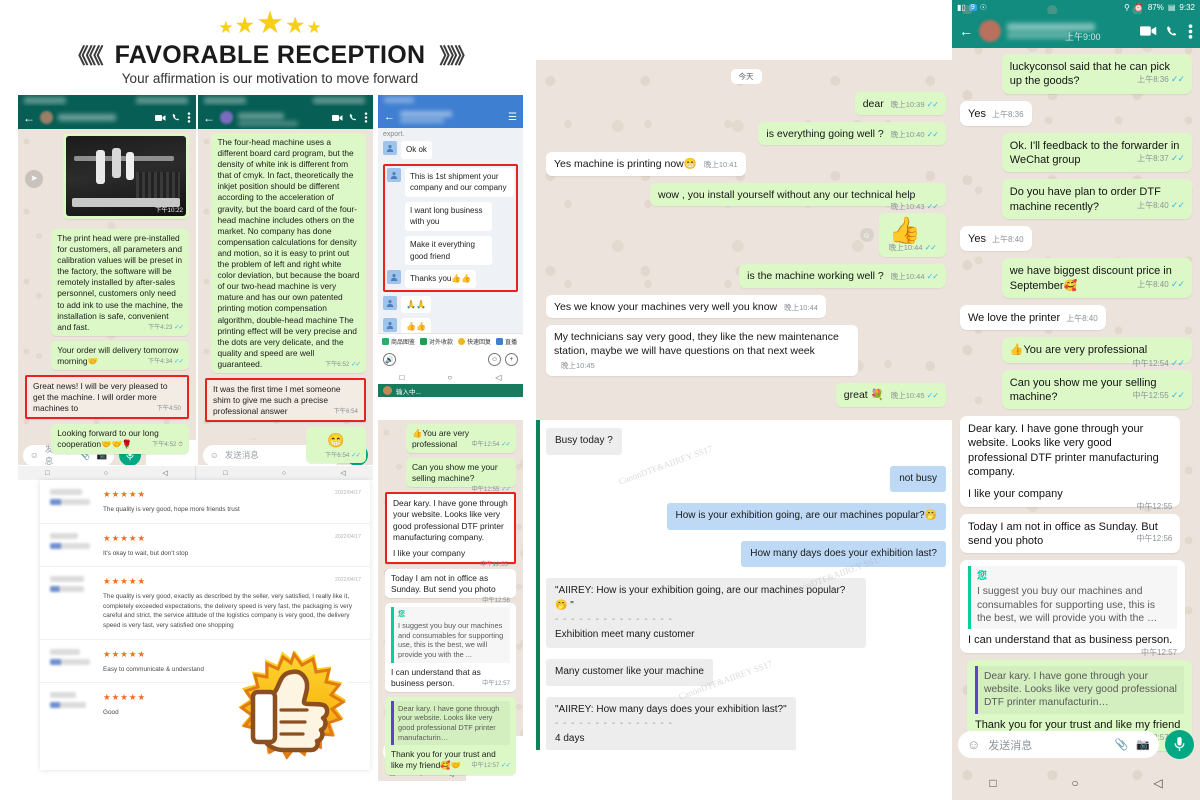  What do you see at coordinates (34, 178) in the screenshot?
I see `forward-icon: ➤` at bounding box center [34, 178].